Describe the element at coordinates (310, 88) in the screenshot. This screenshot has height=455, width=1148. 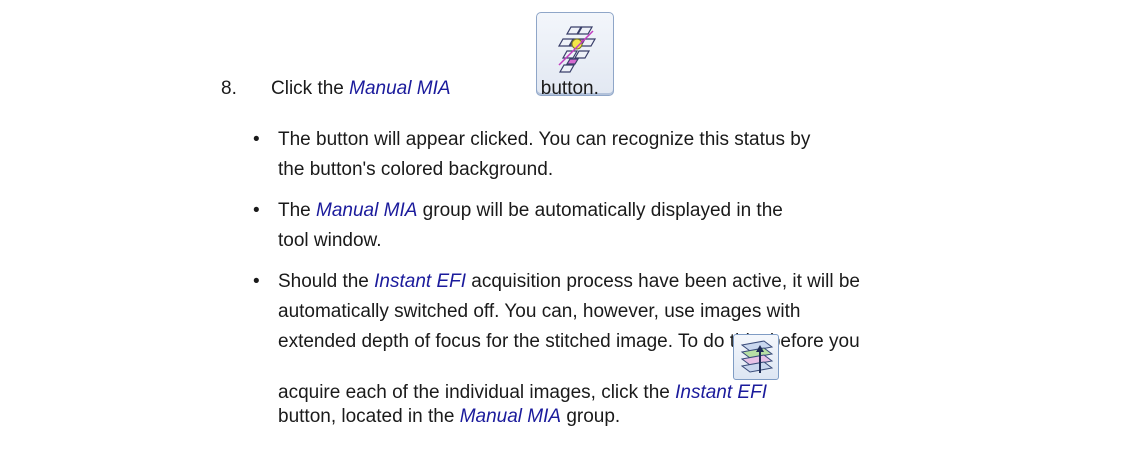
I see `step-text-pre: Click the` at that location.